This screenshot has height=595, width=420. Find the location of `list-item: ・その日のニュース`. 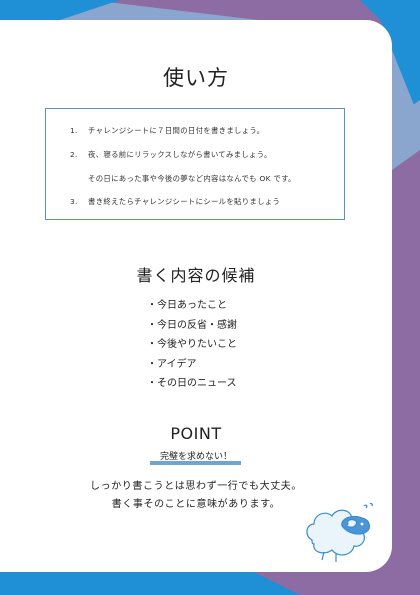

list-item: ・その日のニュース is located at coordinates (192, 384).